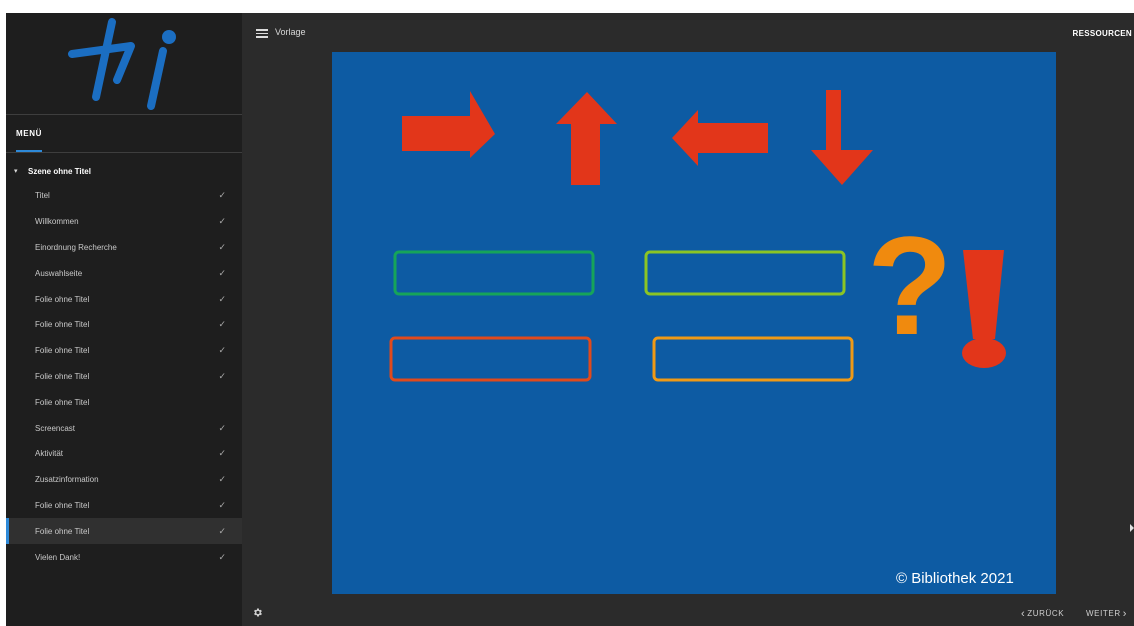 This screenshot has width=1134, height=626. Describe the element at coordinates (67, 480) in the screenshot. I see `slide-list-item-label: Zusatzinformation` at that location.